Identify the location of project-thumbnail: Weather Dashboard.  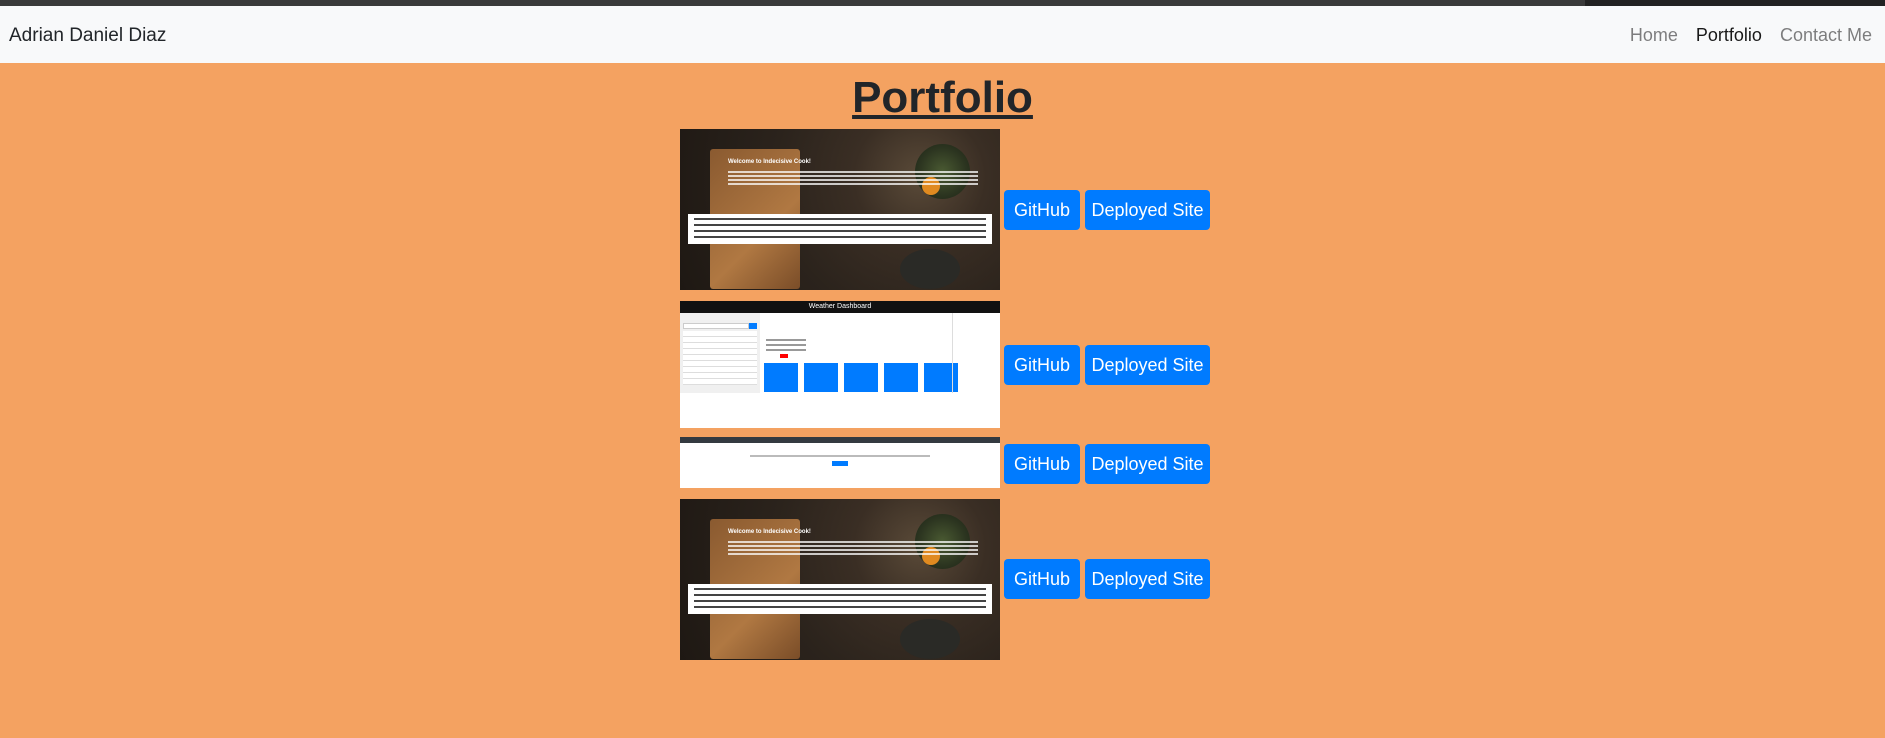
(840, 364).